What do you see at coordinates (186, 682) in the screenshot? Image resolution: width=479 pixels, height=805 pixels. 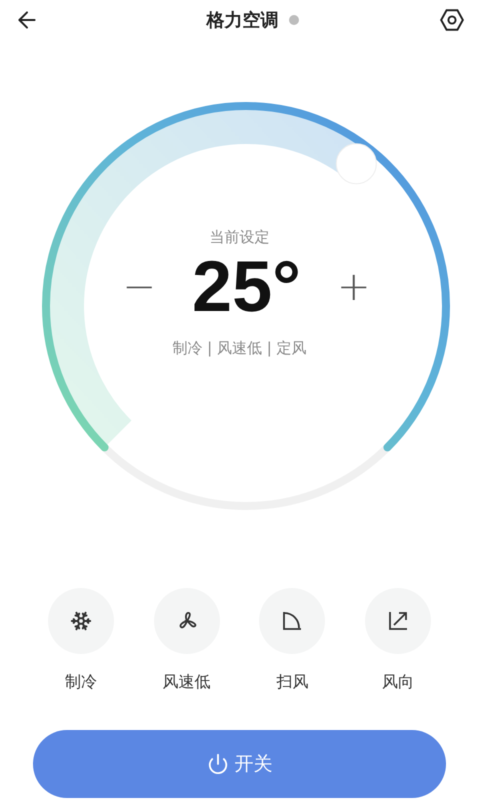 I see `mode-label: 风速低` at bounding box center [186, 682].